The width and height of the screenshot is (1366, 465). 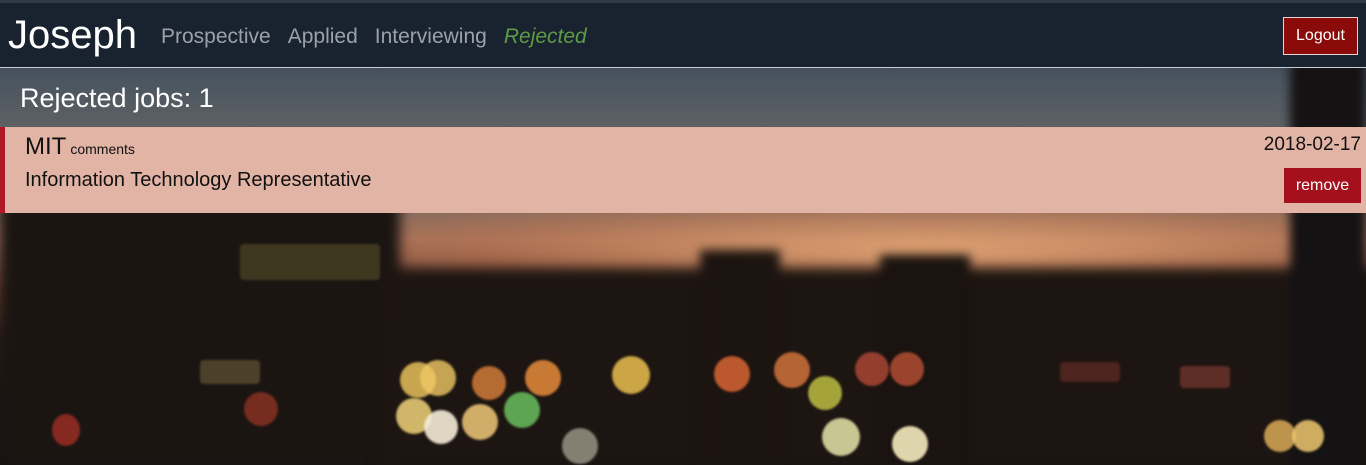 I want to click on remove-button: remove, so click(x=1322, y=185).